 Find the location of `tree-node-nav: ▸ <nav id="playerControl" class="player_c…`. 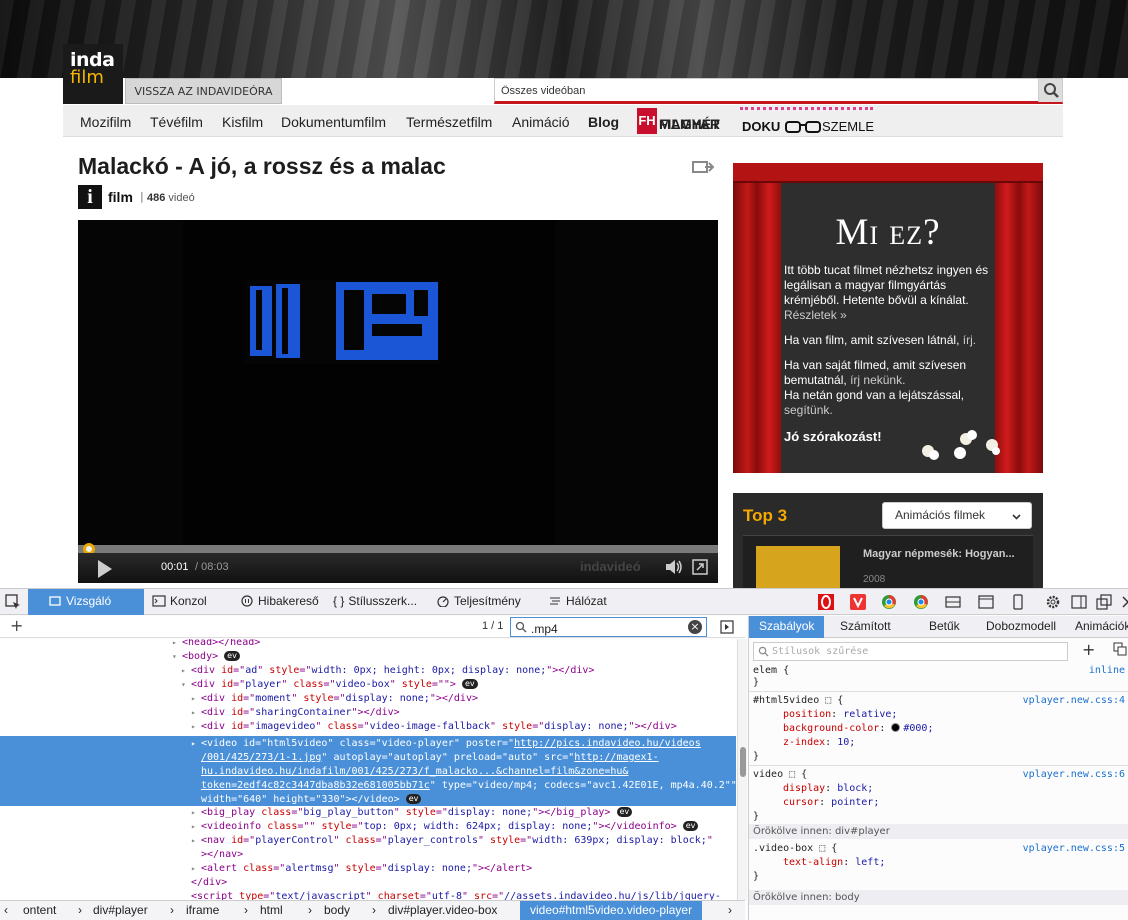

tree-node-nav: ▸ <nav id="playerControl" class="player_c… is located at coordinates (452, 841).